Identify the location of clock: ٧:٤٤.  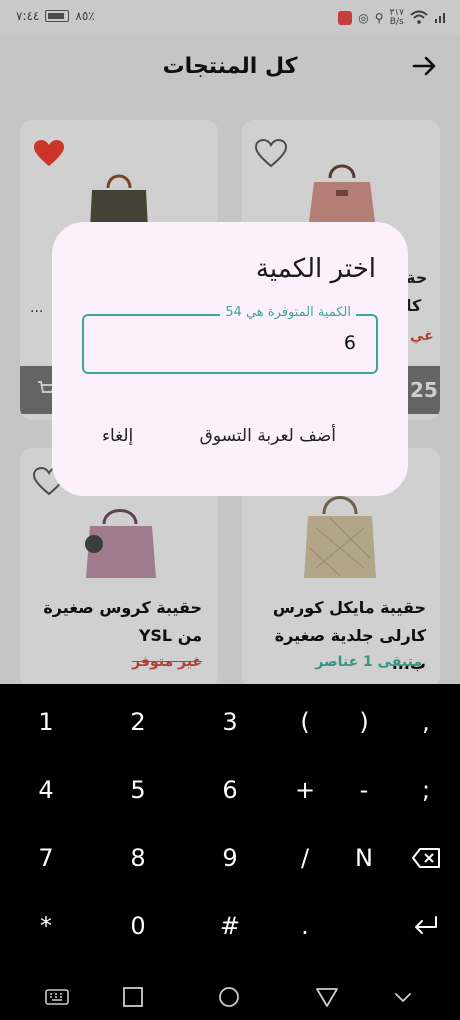
(28, 16).